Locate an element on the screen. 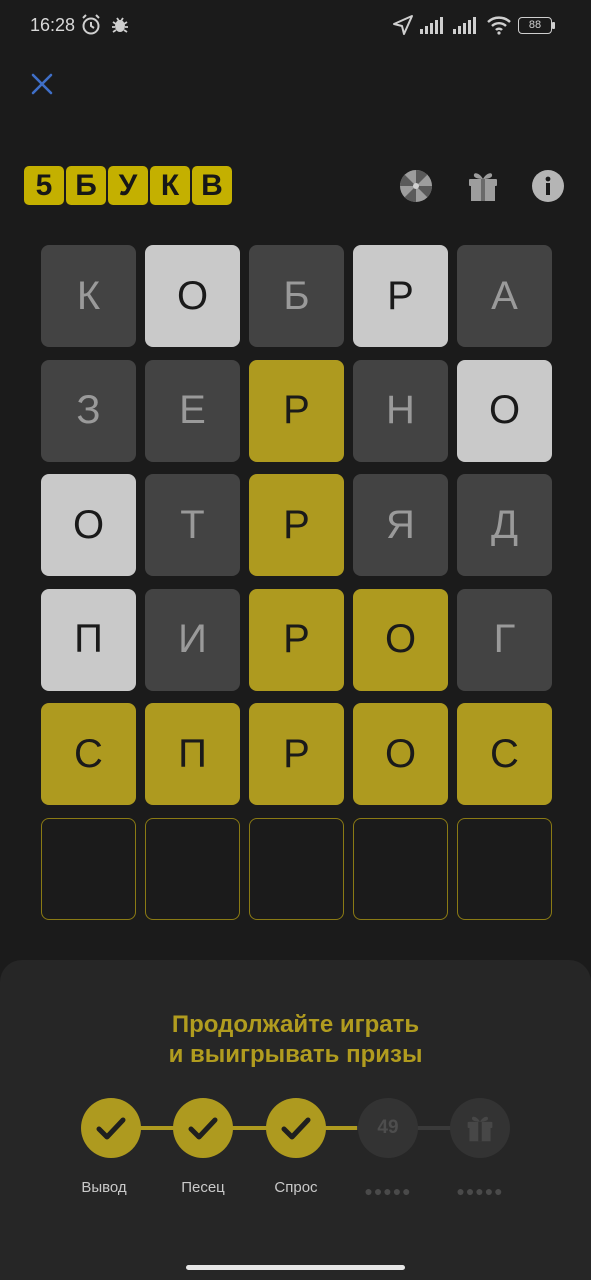 The height and width of the screenshot is (1280, 591). letter-tile: Е is located at coordinates (192, 410).